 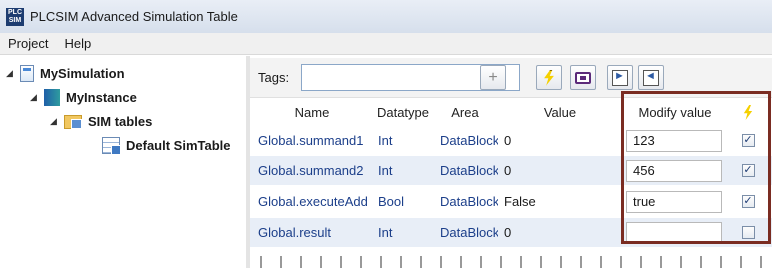 I want to click on table-row: Global.summand1 Int DataBlock 0 123 ✓, so click(x=511, y=140).